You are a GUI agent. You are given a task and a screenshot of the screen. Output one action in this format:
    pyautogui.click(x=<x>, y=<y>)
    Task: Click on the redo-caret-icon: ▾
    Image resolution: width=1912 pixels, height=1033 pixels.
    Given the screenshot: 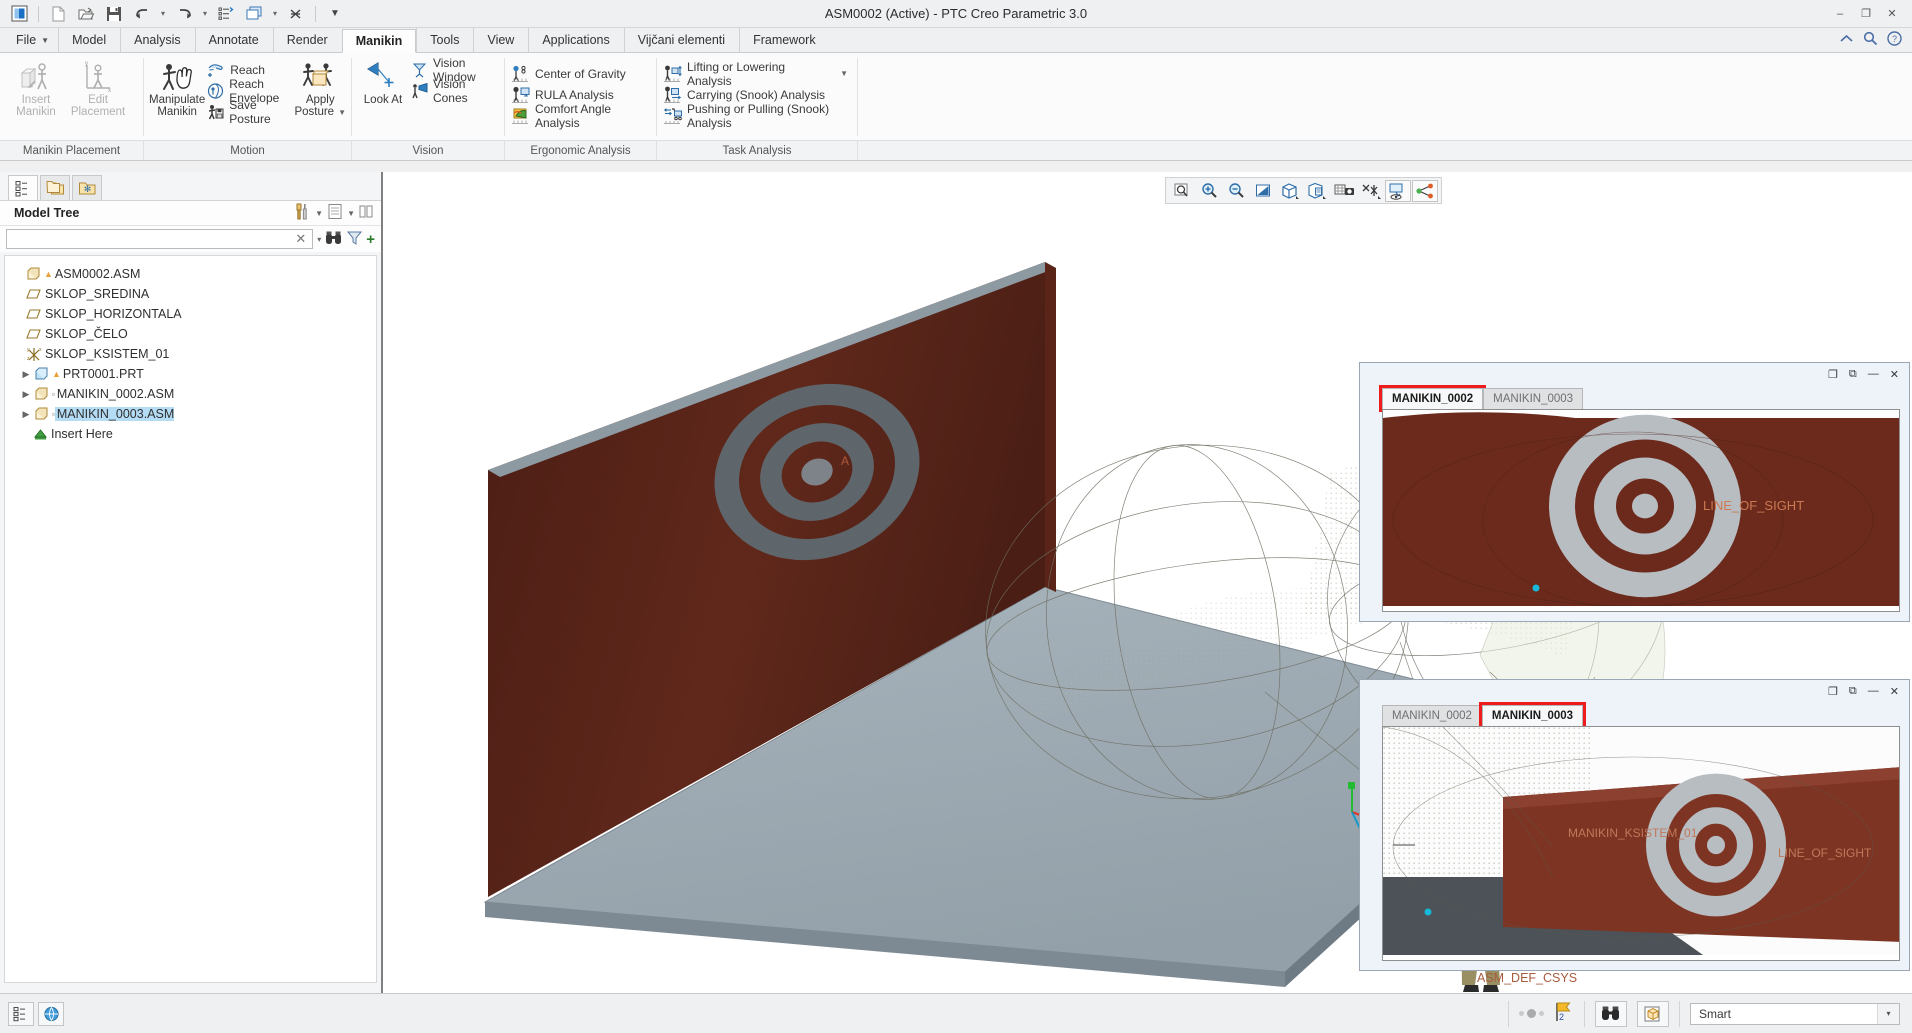 What is the action you would take?
    pyautogui.click(x=205, y=14)
    